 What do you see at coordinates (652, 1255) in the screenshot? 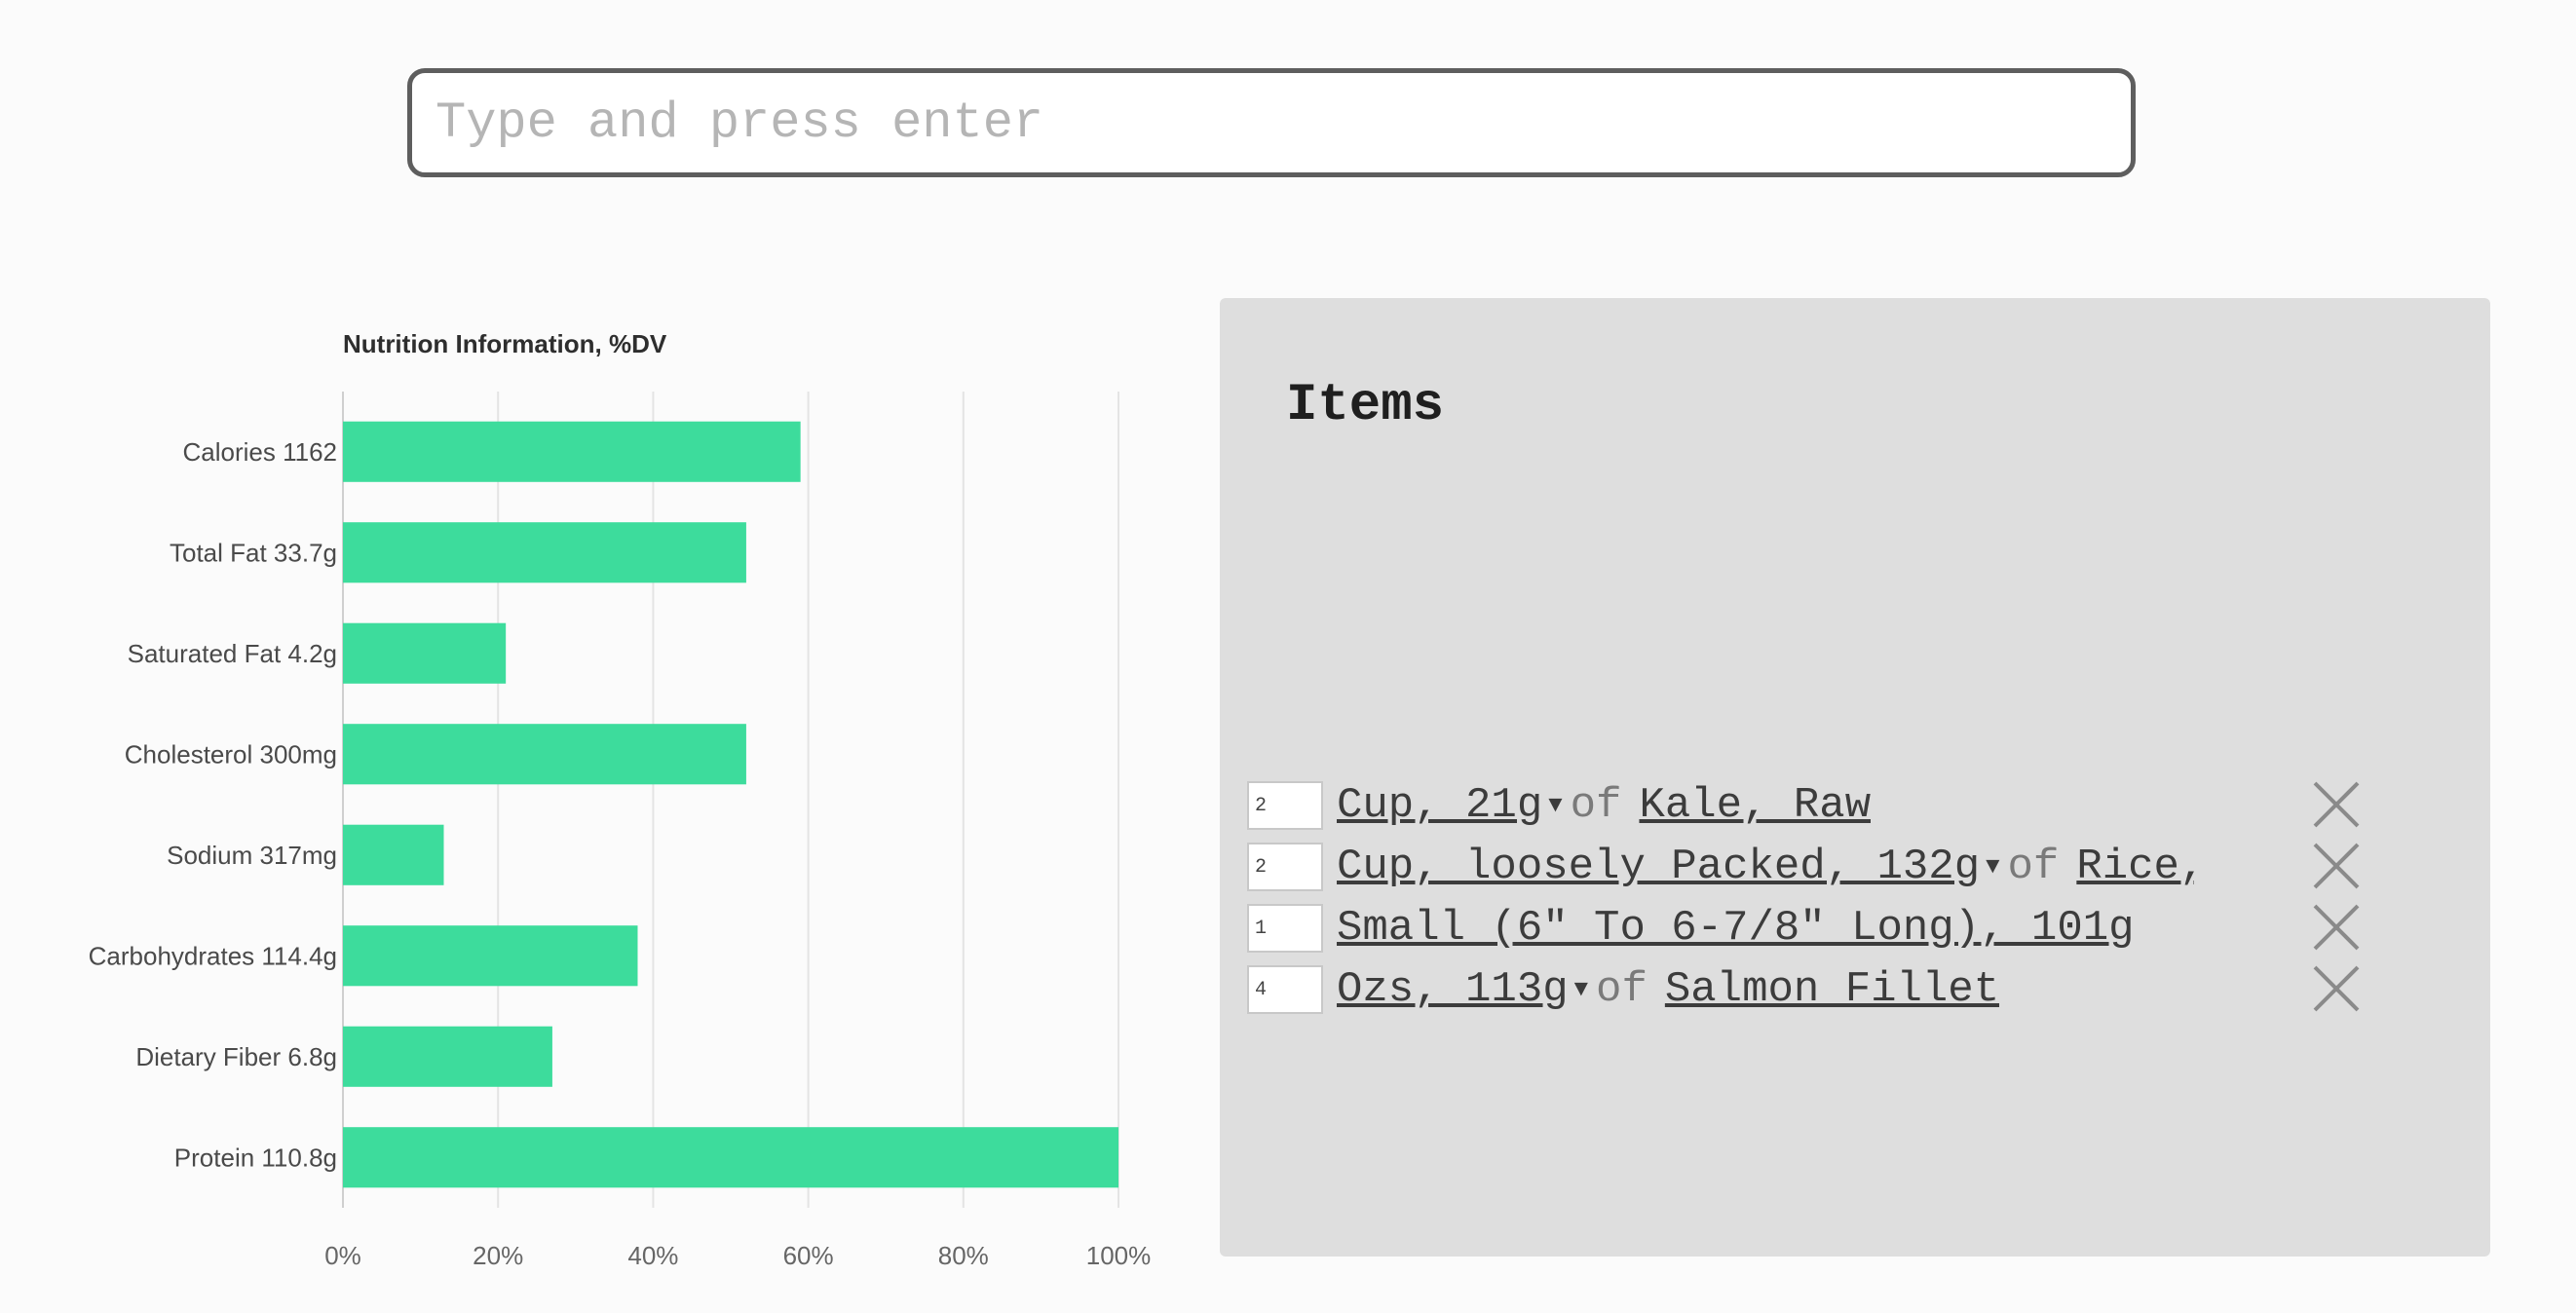
I see `chart-tick-label: 40%` at bounding box center [652, 1255].